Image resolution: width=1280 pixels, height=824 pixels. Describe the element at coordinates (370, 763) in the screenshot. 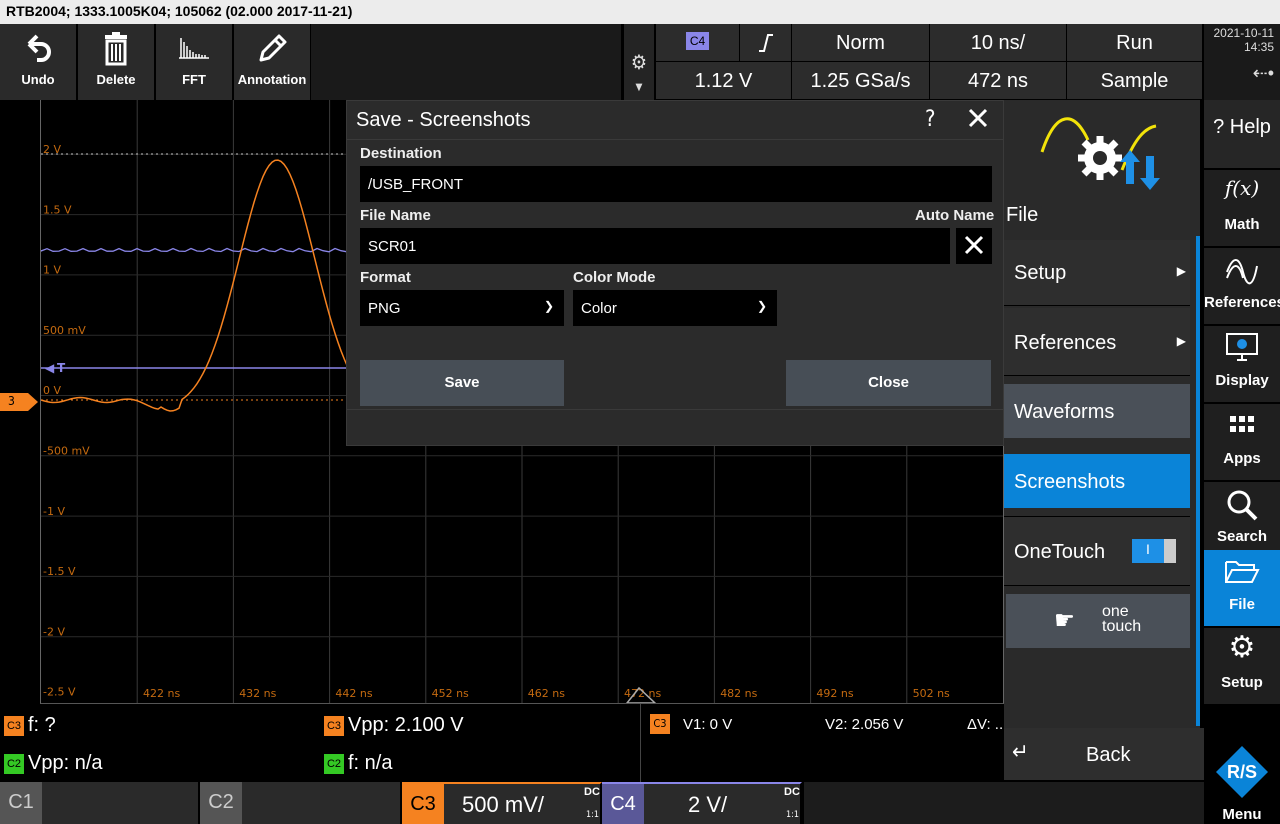

I see `measurement-4-value: f: n/a` at that location.